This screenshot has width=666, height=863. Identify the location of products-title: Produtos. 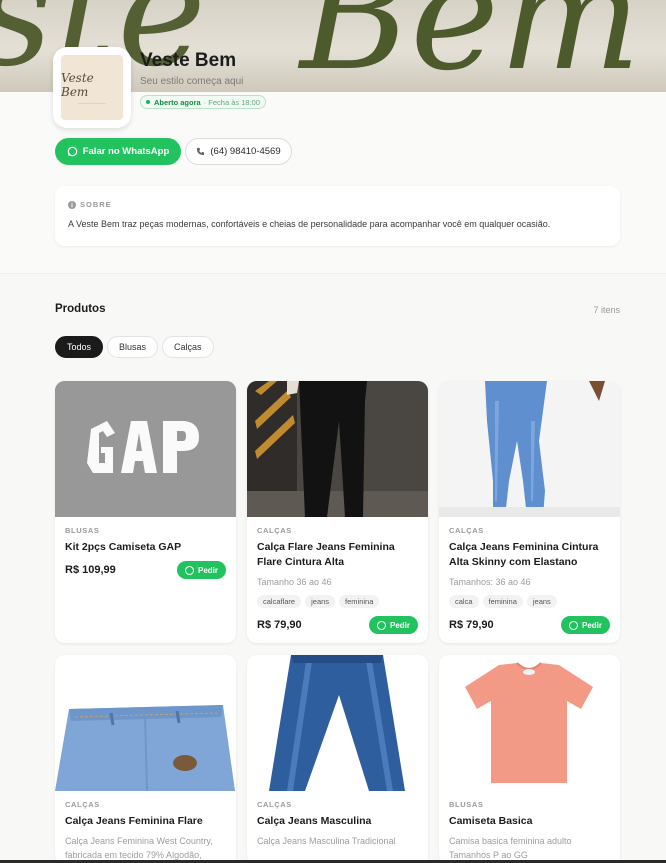
(80, 309).